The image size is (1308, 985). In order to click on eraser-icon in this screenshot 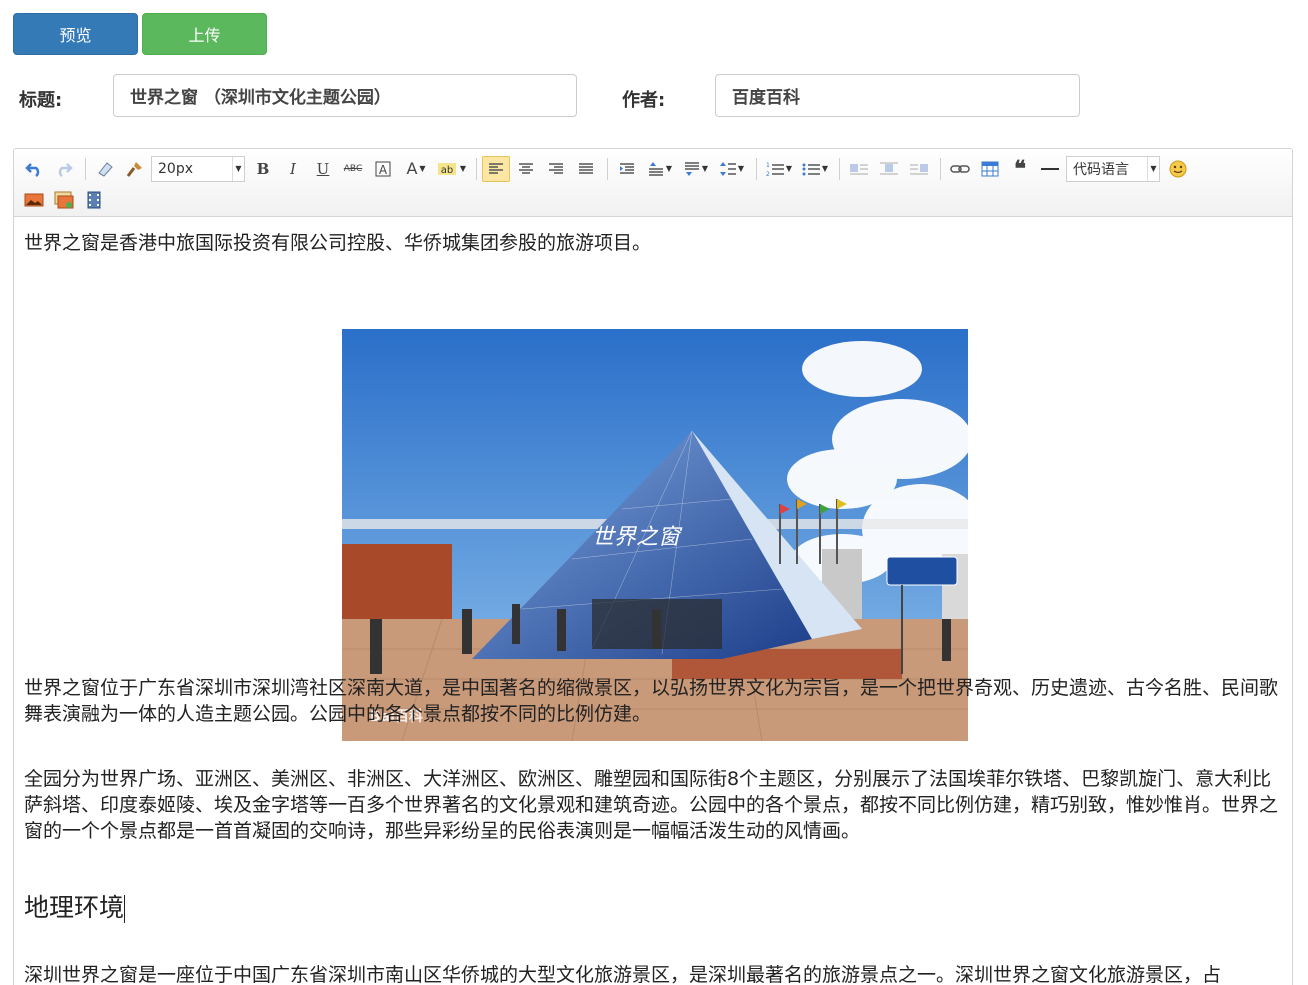, I will do `click(105, 169)`.